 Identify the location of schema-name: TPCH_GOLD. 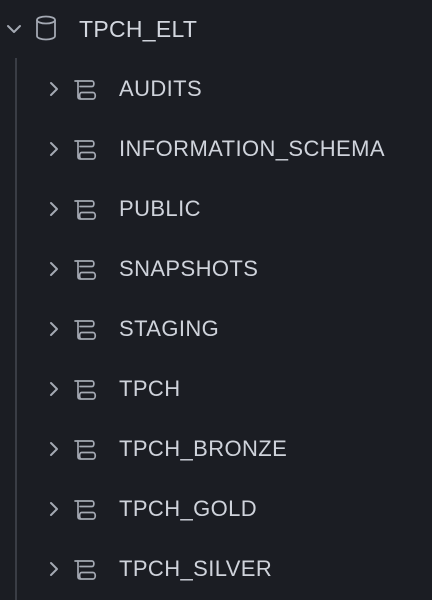
(188, 508).